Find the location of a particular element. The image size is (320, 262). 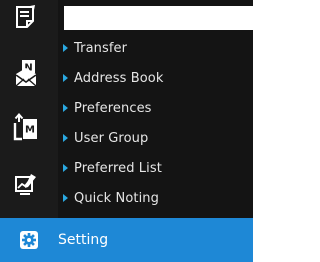

top-strip is located at coordinates (155, 17).